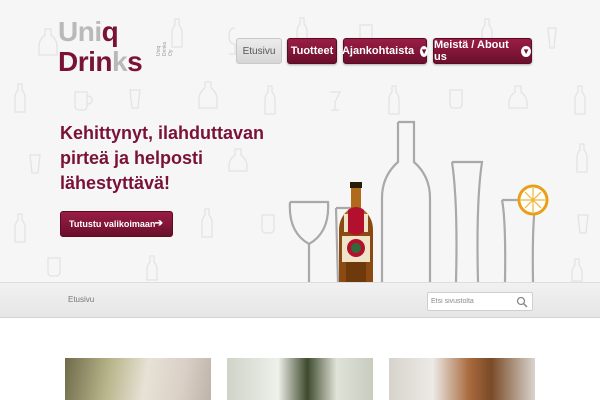  What do you see at coordinates (356, 232) in the screenshot?
I see `beer-bottle-image` at bounding box center [356, 232].